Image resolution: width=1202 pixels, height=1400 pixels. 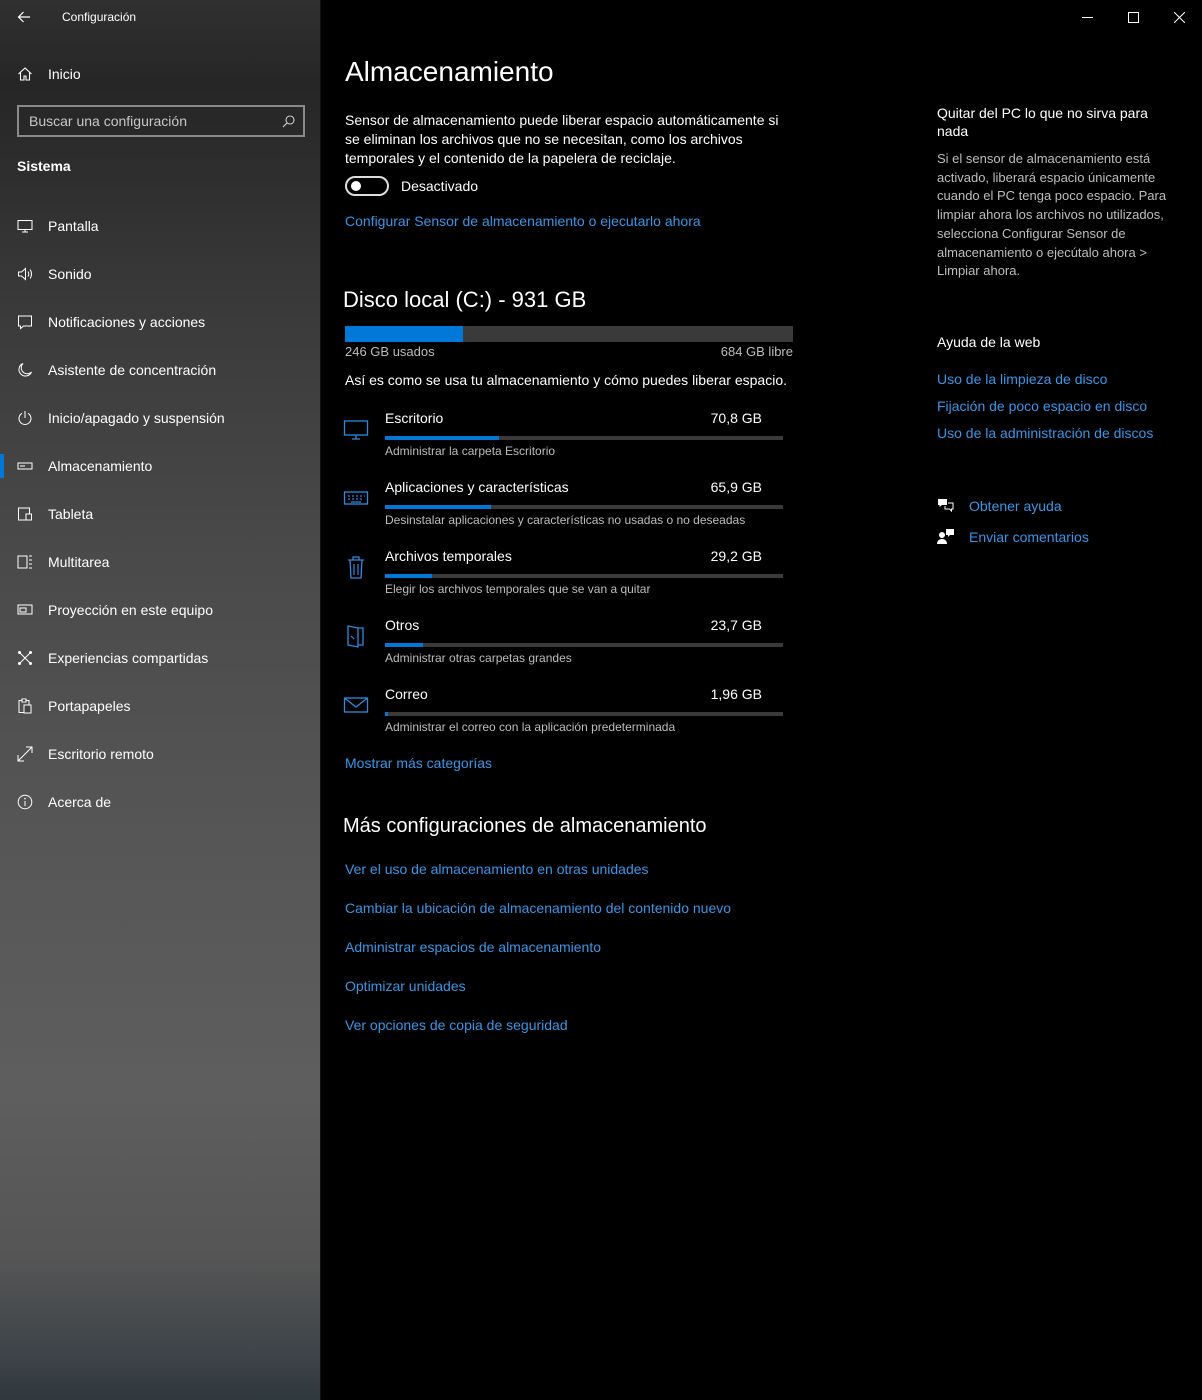 What do you see at coordinates (418, 763) in the screenshot?
I see `show-more-categories-link: Mostrar más categorías` at bounding box center [418, 763].